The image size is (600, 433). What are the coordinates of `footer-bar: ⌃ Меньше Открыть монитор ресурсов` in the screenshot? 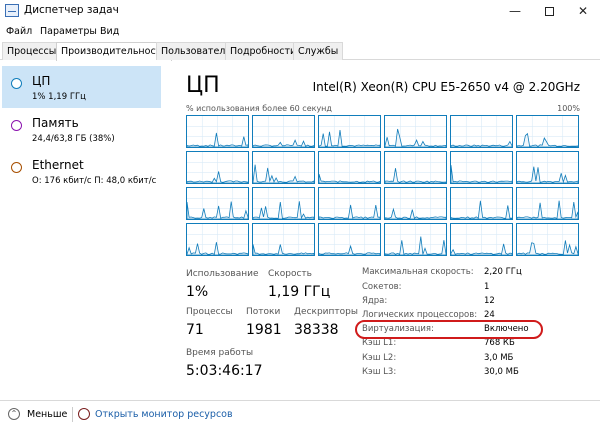 It's located at (300, 416).